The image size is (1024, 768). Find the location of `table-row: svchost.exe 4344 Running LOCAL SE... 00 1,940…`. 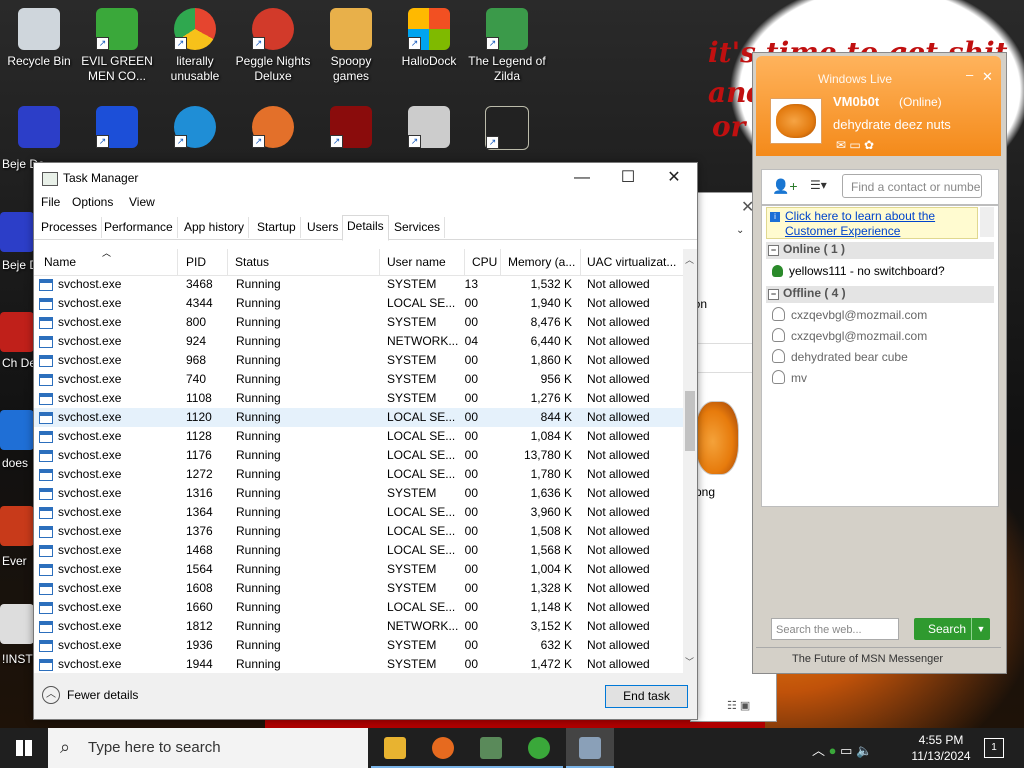

table-row: svchost.exe 4344 Running LOCAL SE... 00 1,940… is located at coordinates (359, 303).